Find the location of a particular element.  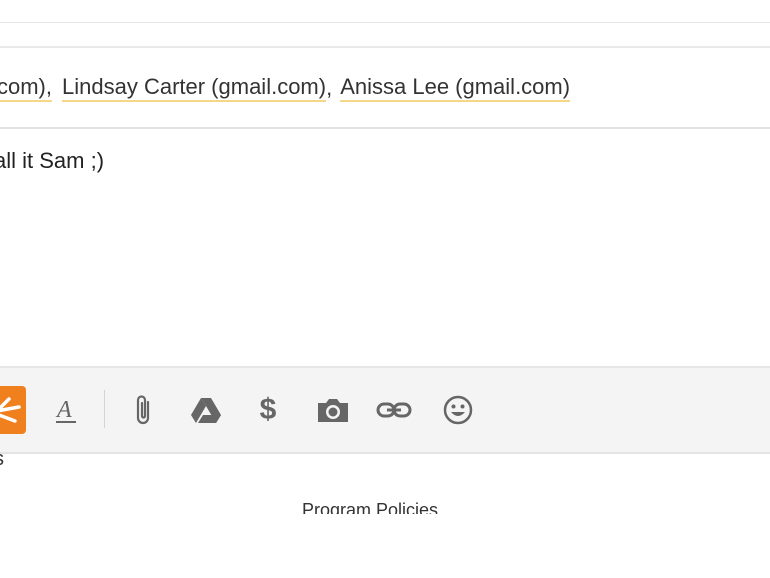

recipient-chip: Lindsay Carter (gmail.com) is located at coordinates (194, 88).